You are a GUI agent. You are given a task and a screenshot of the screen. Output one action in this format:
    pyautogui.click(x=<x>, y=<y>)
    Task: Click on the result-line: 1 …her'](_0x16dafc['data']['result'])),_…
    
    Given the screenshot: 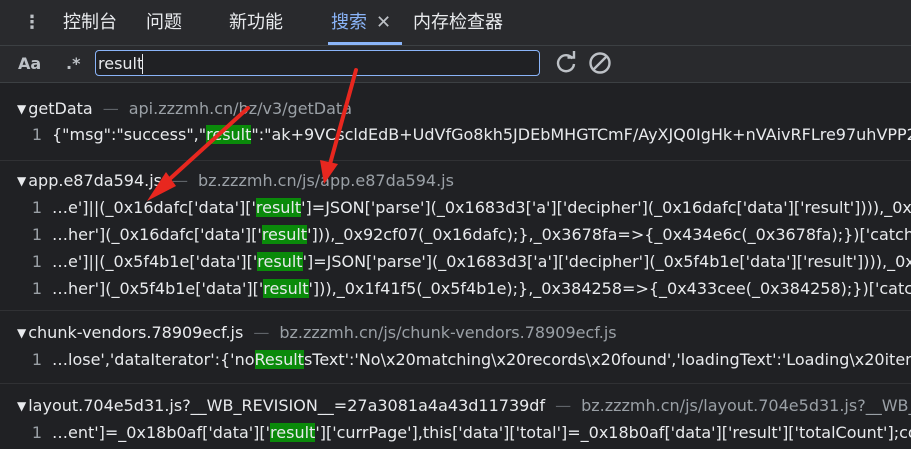 What is the action you would take?
    pyautogui.click(x=455, y=235)
    